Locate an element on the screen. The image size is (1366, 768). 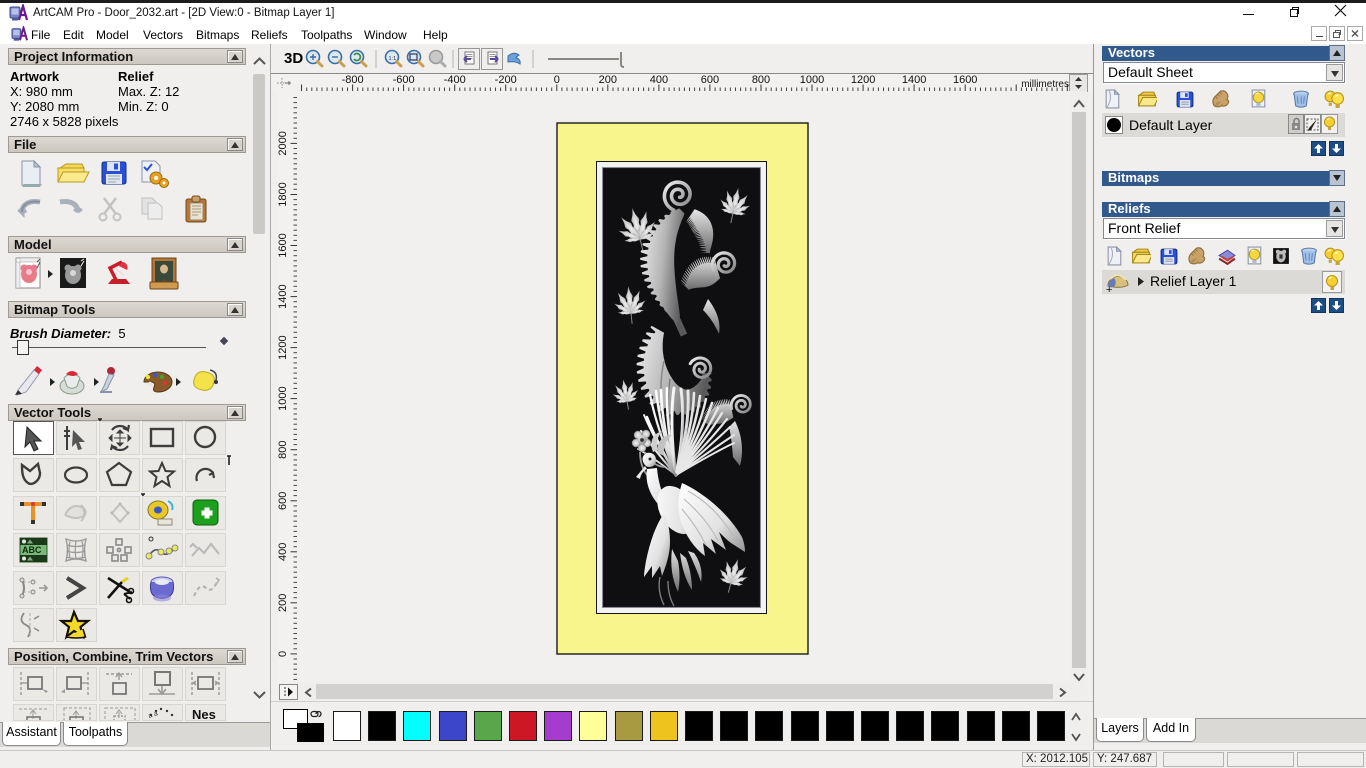
svg-text: ABC is located at coordinates (32, 550).